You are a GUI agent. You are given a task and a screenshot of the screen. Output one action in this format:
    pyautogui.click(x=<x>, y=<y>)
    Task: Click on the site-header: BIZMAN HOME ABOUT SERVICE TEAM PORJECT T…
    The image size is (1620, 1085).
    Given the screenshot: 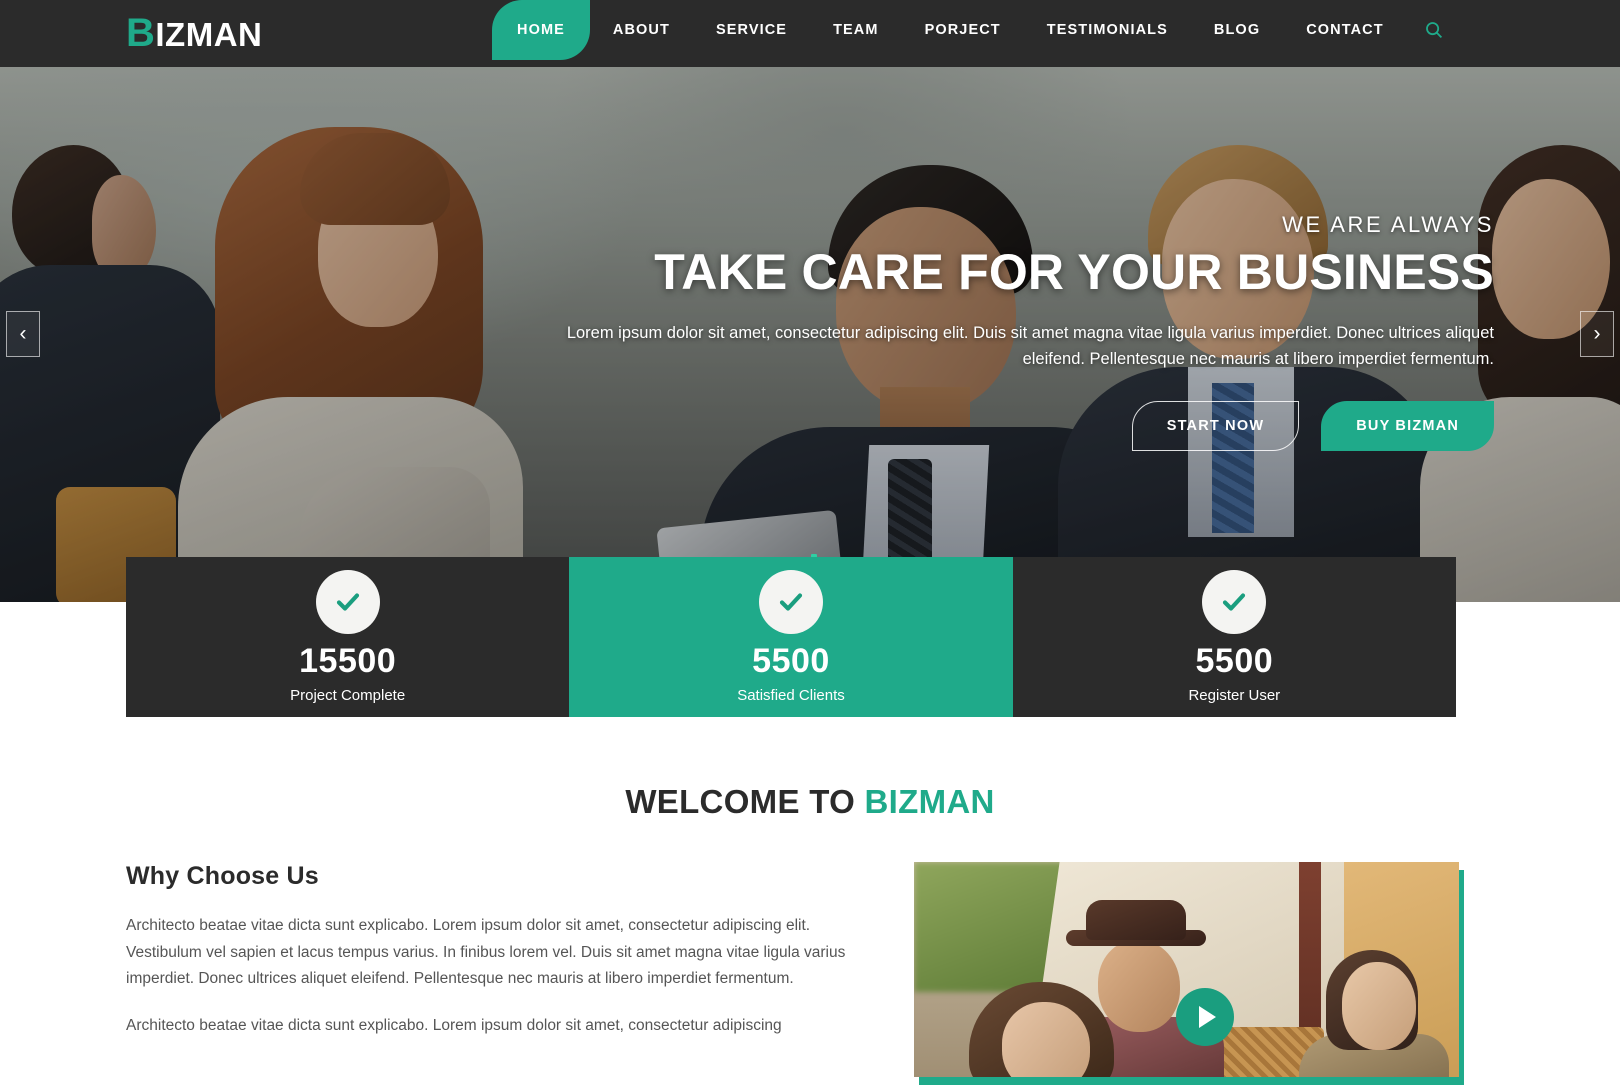 What is the action you would take?
    pyautogui.click(x=810, y=33)
    